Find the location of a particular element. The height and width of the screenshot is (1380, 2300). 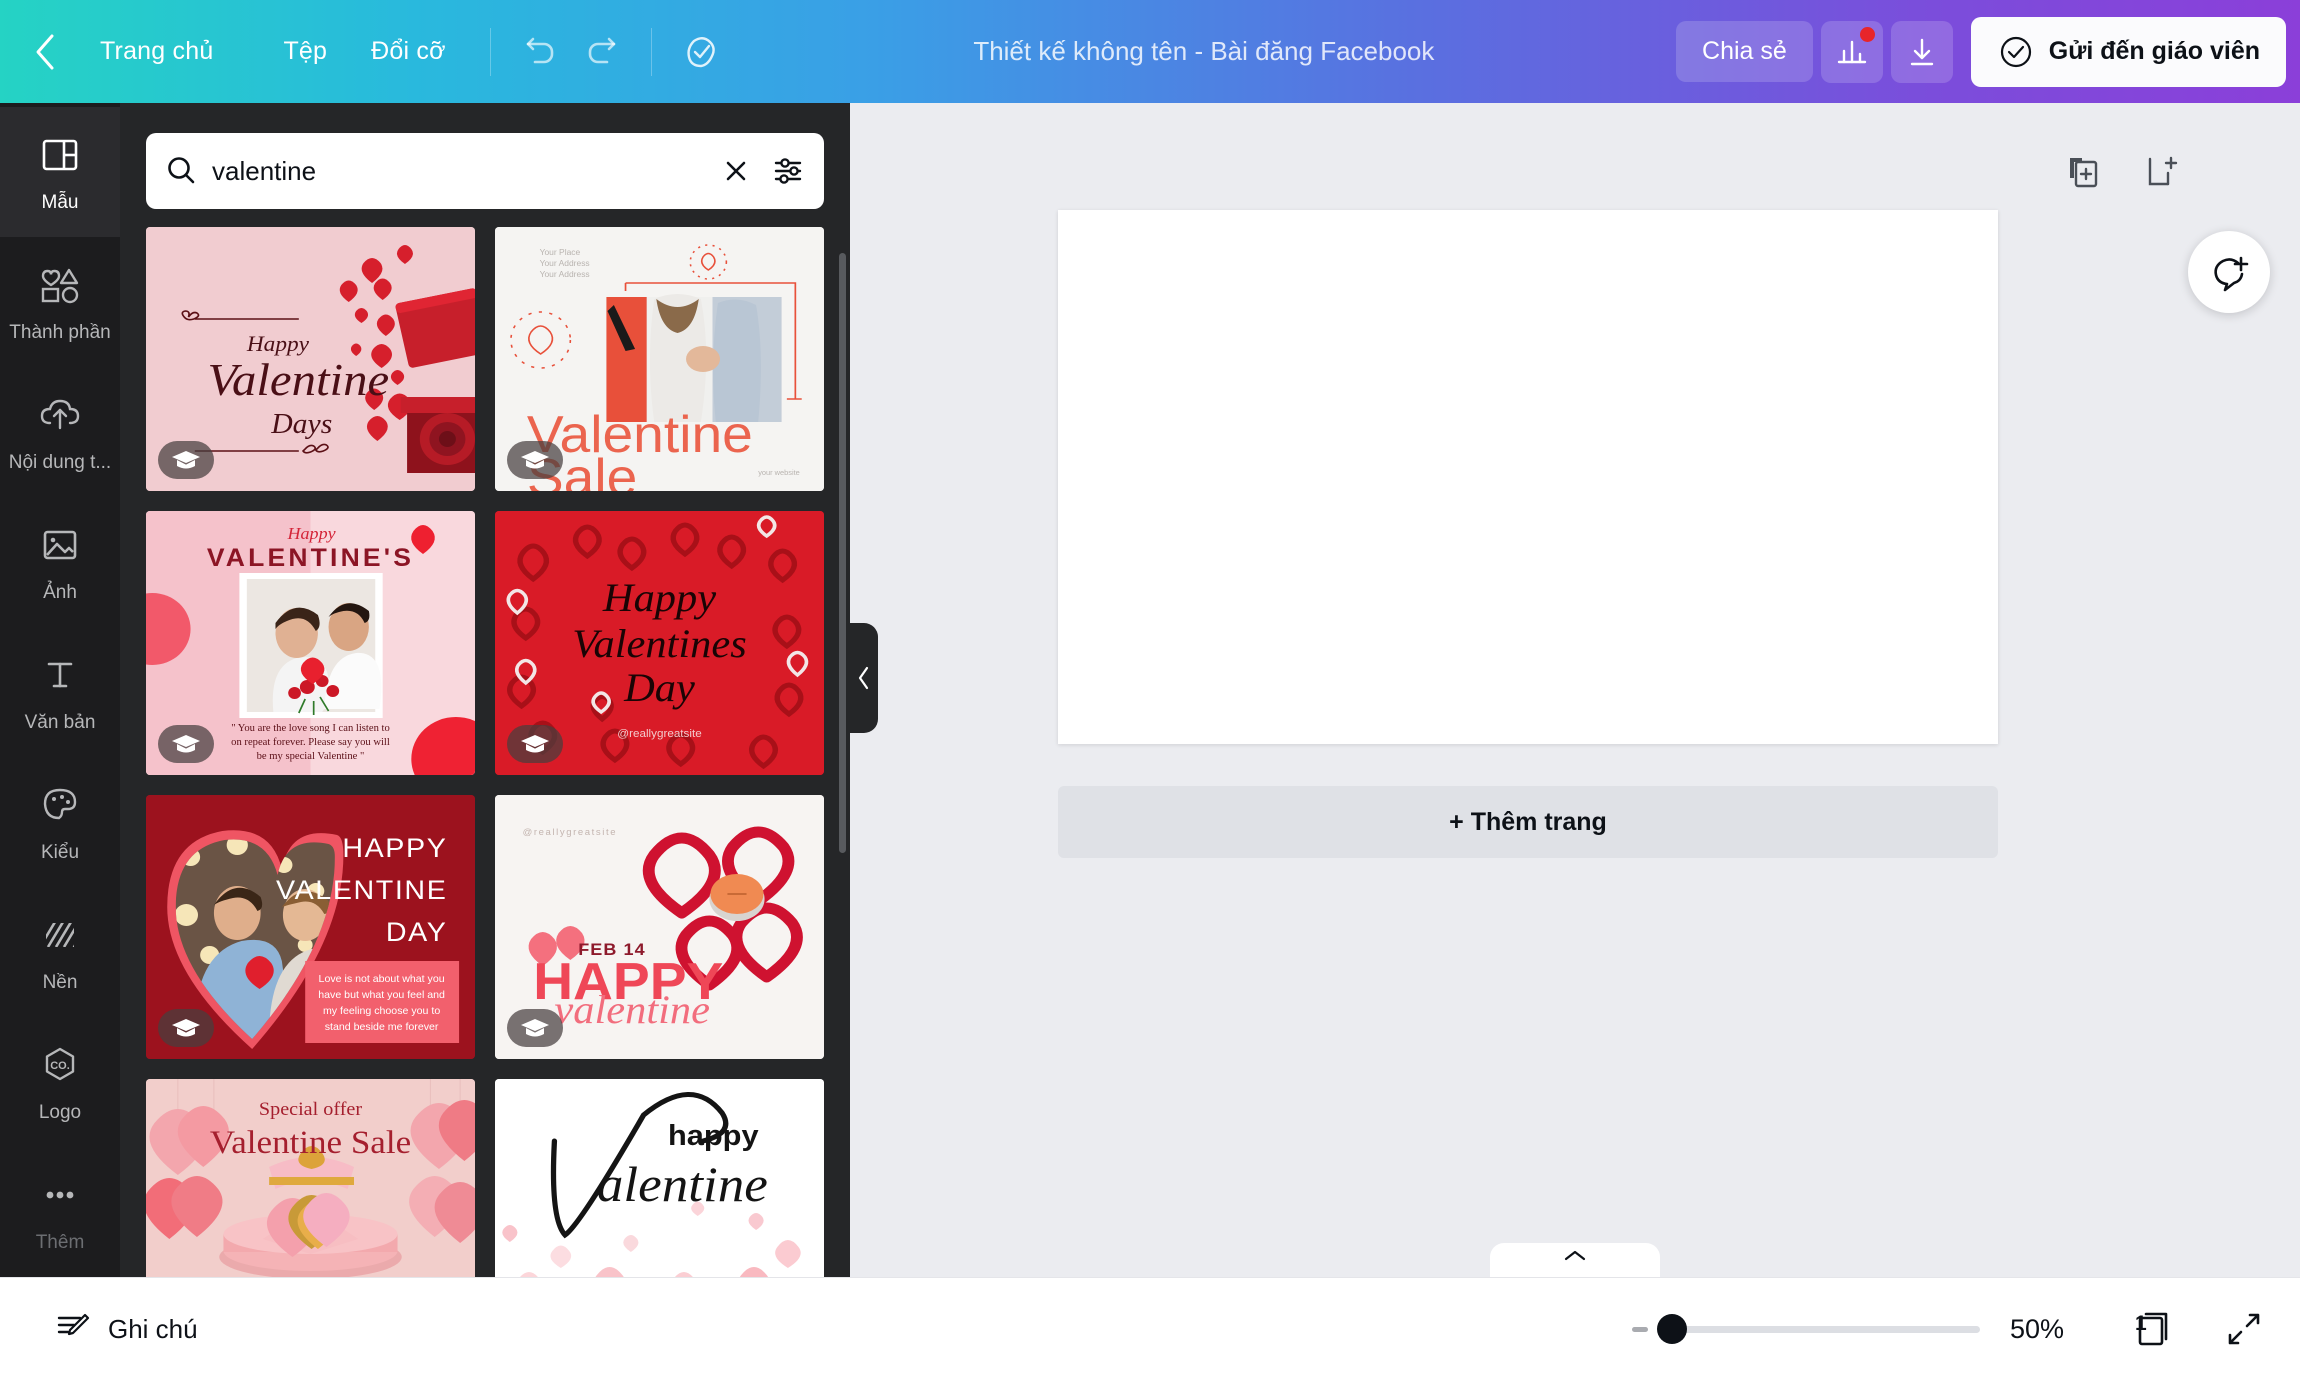

download-button is located at coordinates (1921, 51).